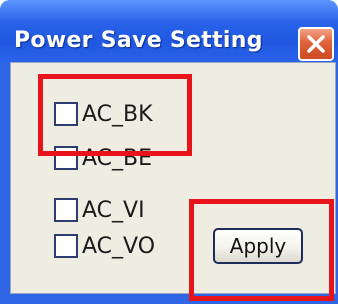  What do you see at coordinates (119, 246) in the screenshot?
I see `option-label: AC_VO` at bounding box center [119, 246].